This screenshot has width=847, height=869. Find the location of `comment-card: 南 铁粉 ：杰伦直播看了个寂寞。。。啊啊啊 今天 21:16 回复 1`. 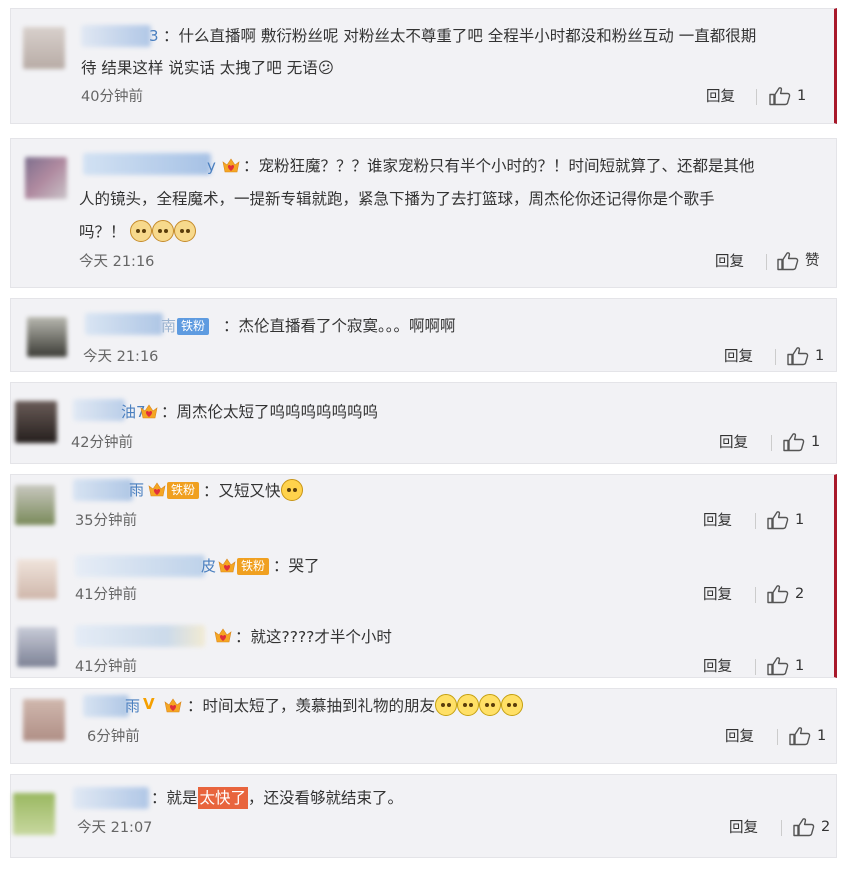

comment-card: 南 铁粉 ：杰伦直播看了个寂寞。。。啊啊啊 今天 21:16 回复 1 is located at coordinates (423, 335).